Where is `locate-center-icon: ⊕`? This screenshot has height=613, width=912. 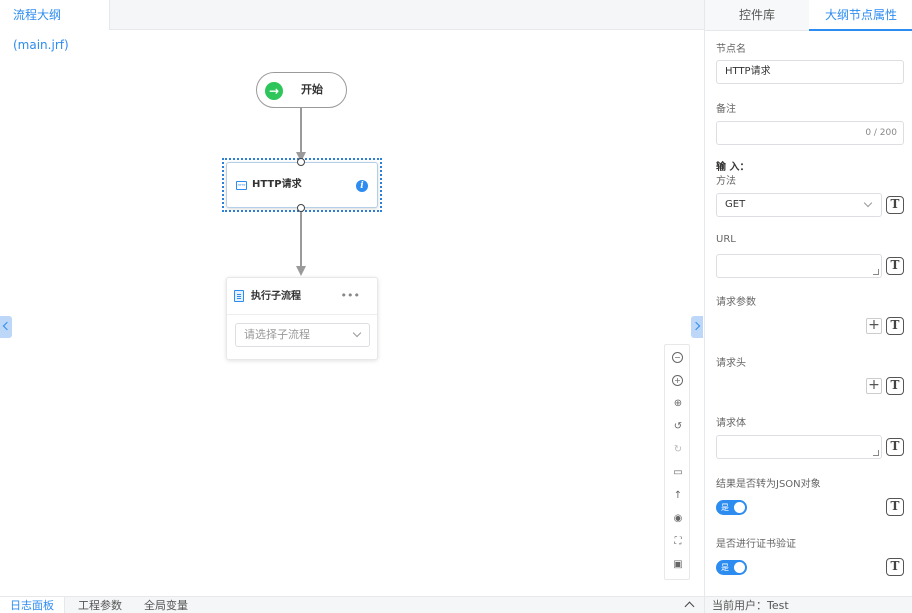 locate-center-icon: ⊕ is located at coordinates (678, 404).